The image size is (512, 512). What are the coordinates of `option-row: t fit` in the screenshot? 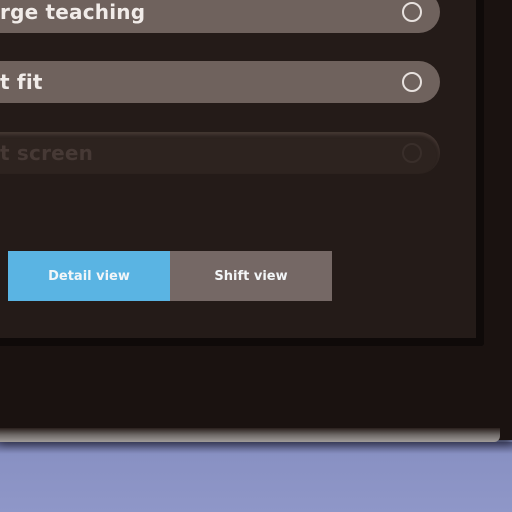 It's located at (220, 82).